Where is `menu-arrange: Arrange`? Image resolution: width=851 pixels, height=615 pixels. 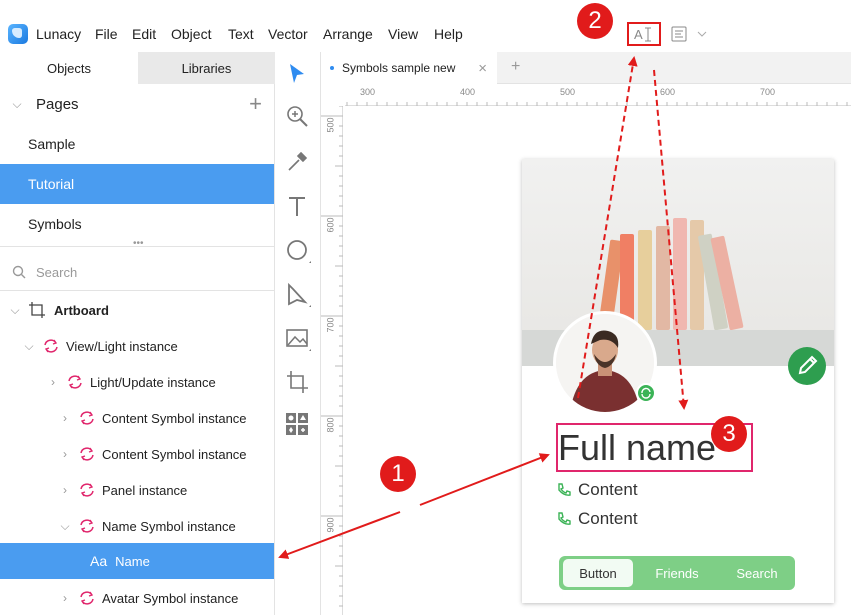 menu-arrange: Arrange is located at coordinates (348, 34).